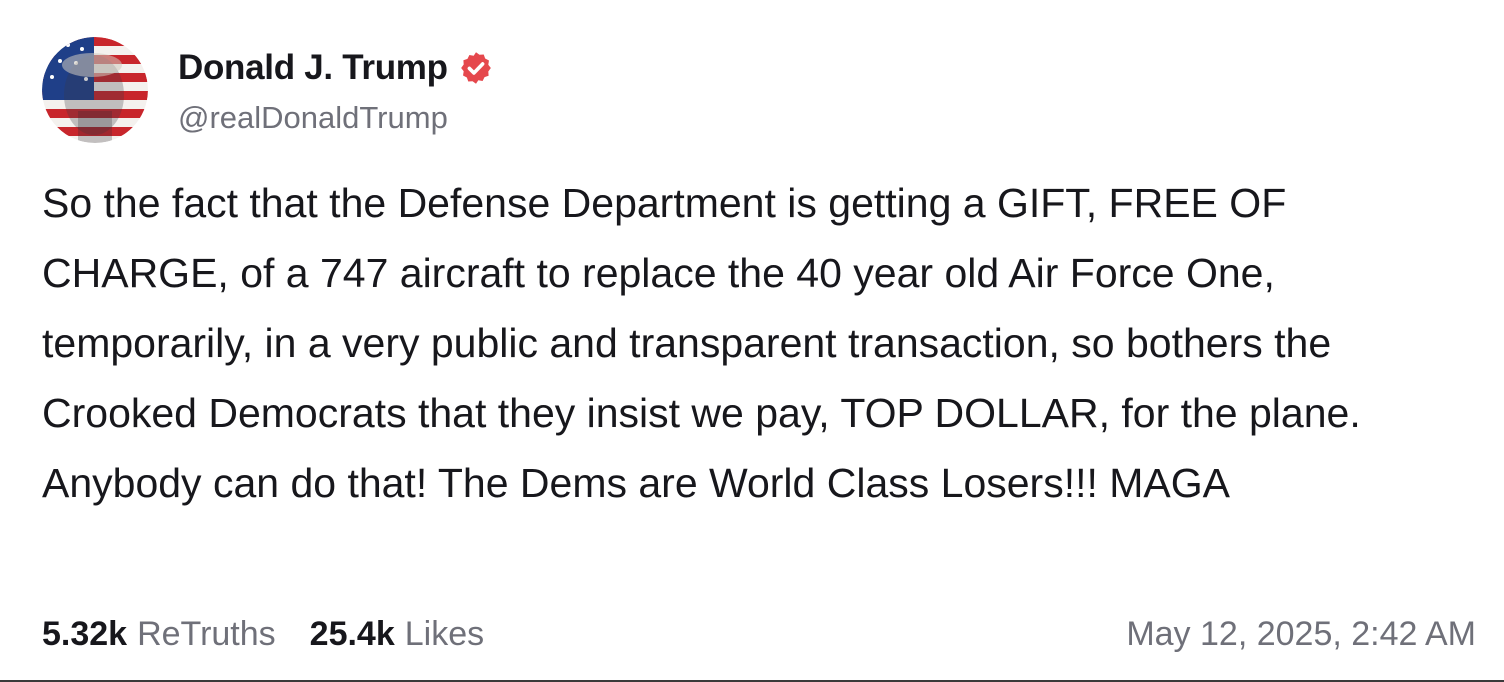 The height and width of the screenshot is (682, 1504). Describe the element at coordinates (313, 68) in the screenshot. I see `author-display-name: Donald J. Trump` at that location.